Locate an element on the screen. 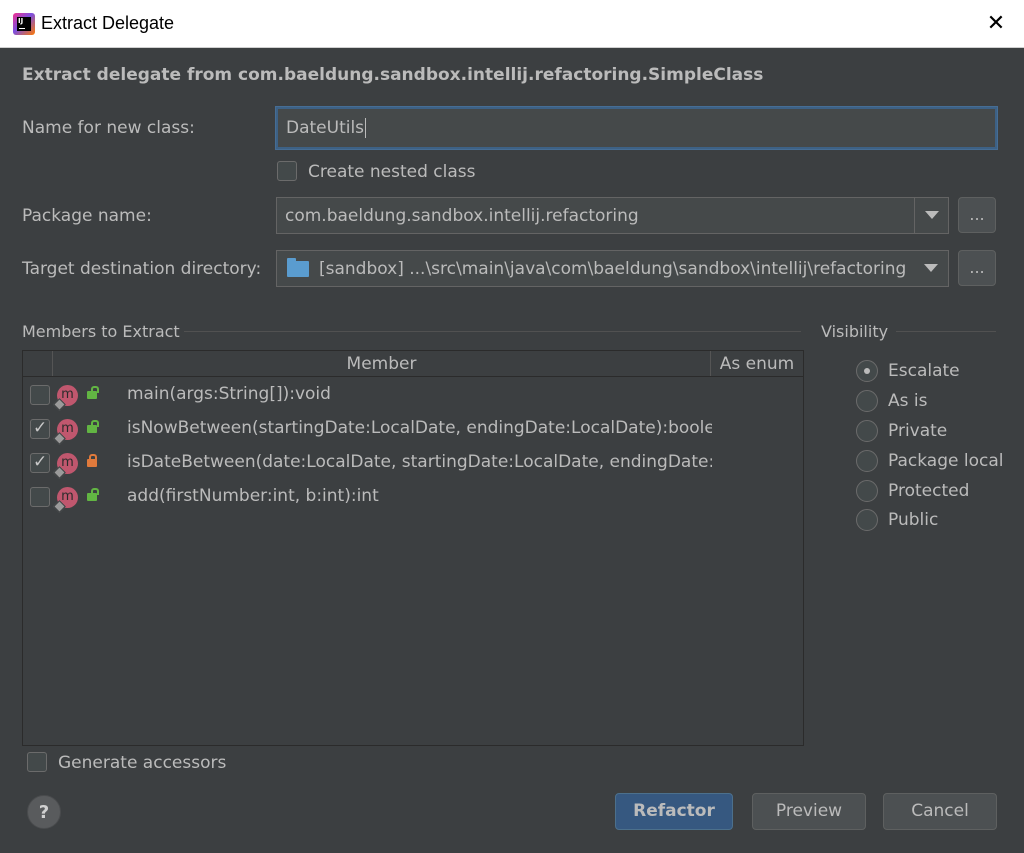  visibility-section-title: Visibility is located at coordinates (855, 331).